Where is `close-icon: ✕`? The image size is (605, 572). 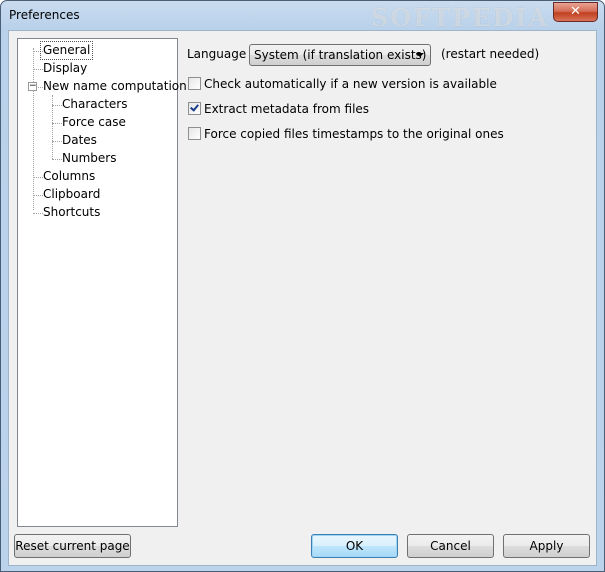
close-icon: ✕ is located at coordinates (575, 11).